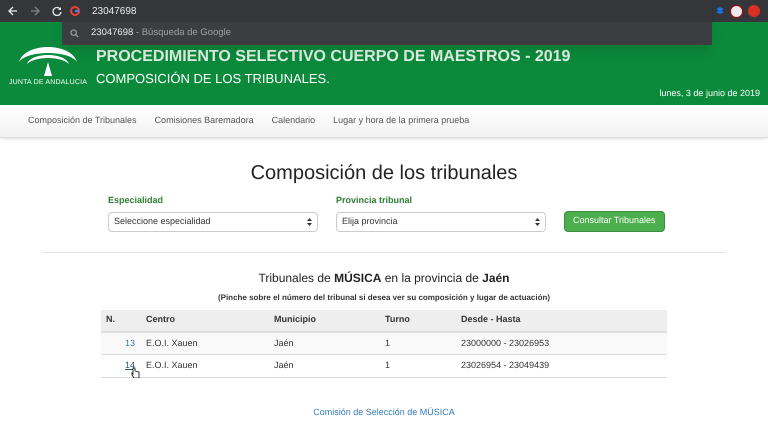  Describe the element at coordinates (333, 57) in the screenshot. I see `header-title: PROCEDIMIENTO SELECTIVO CUERPO DE MAESTROS - 2019` at that location.